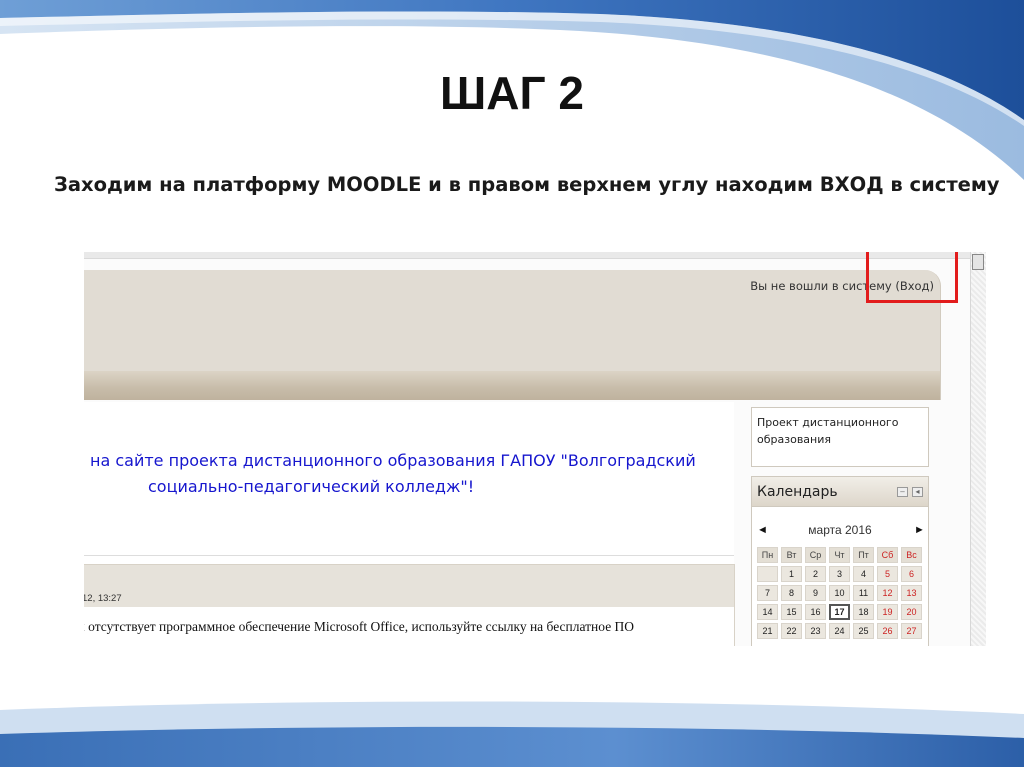 The image size is (1024, 767). Describe the element at coordinates (512, 93) in the screenshot. I see `slide-title: ШАГ 2` at that location.